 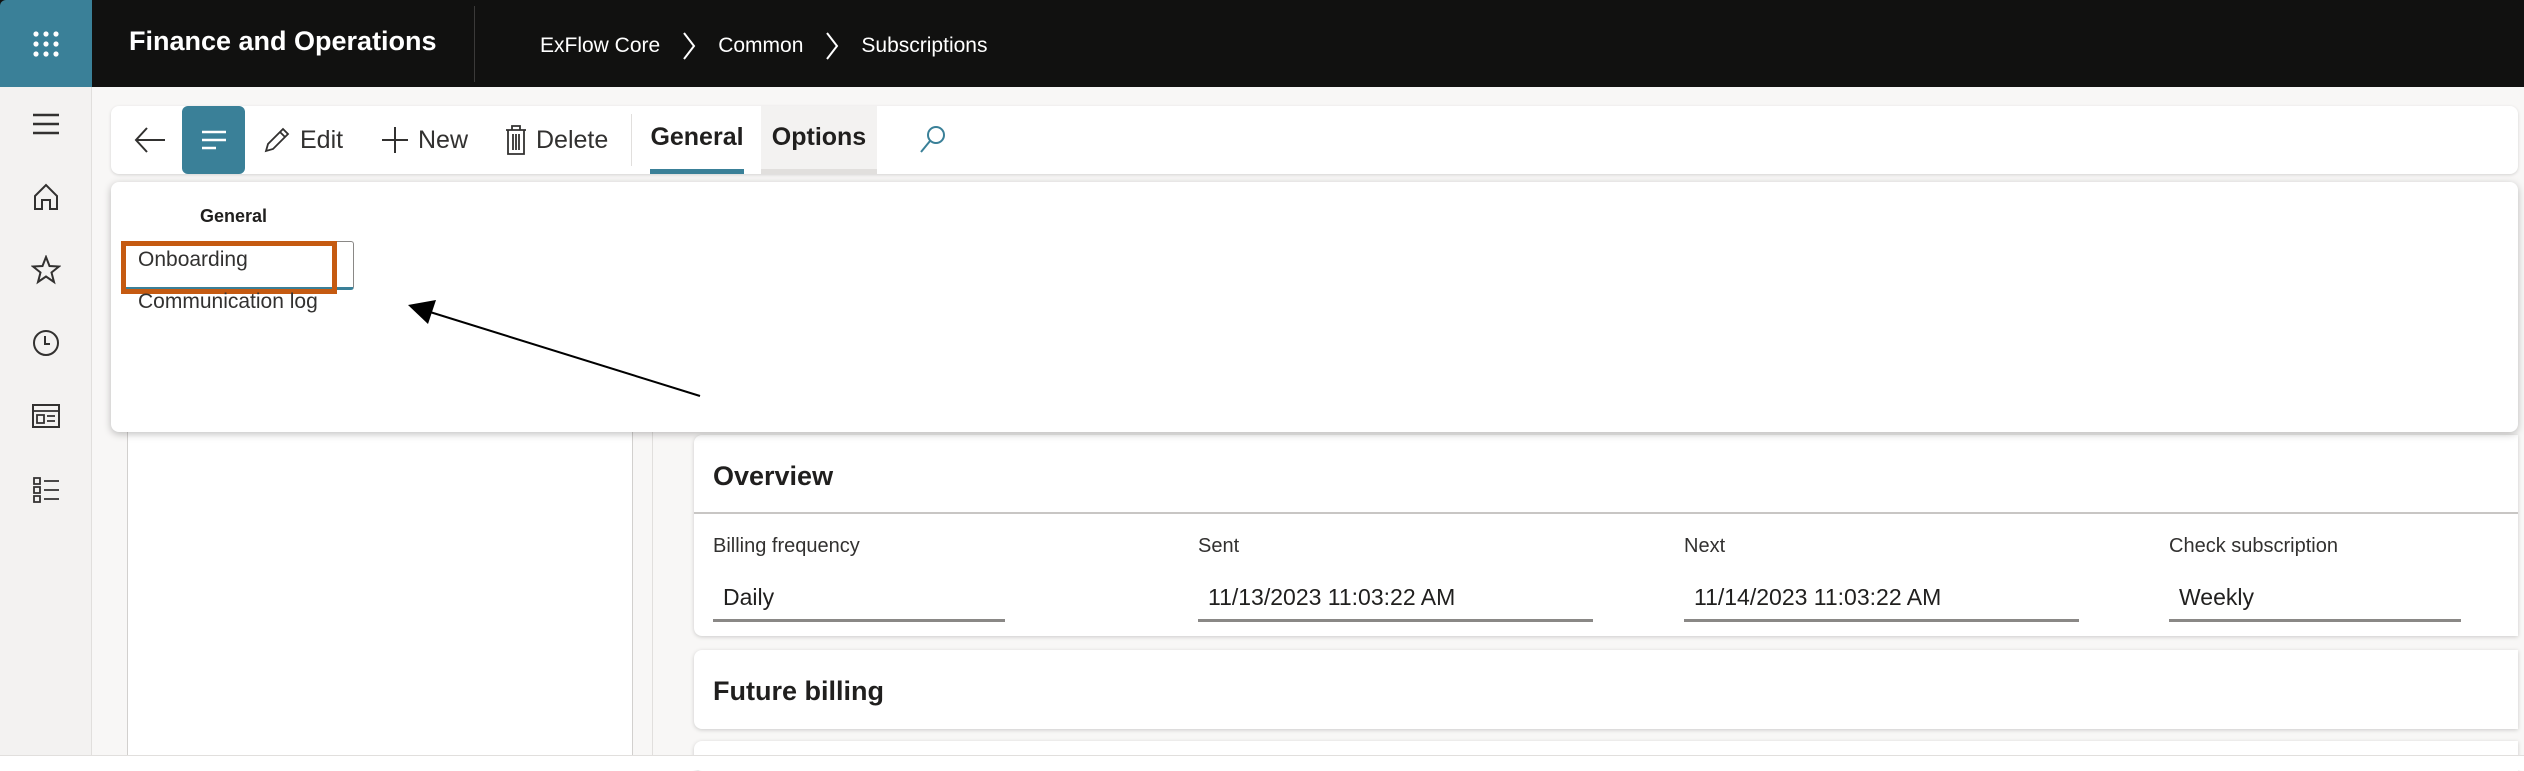 I want to click on show-menu-button, so click(x=213, y=140).